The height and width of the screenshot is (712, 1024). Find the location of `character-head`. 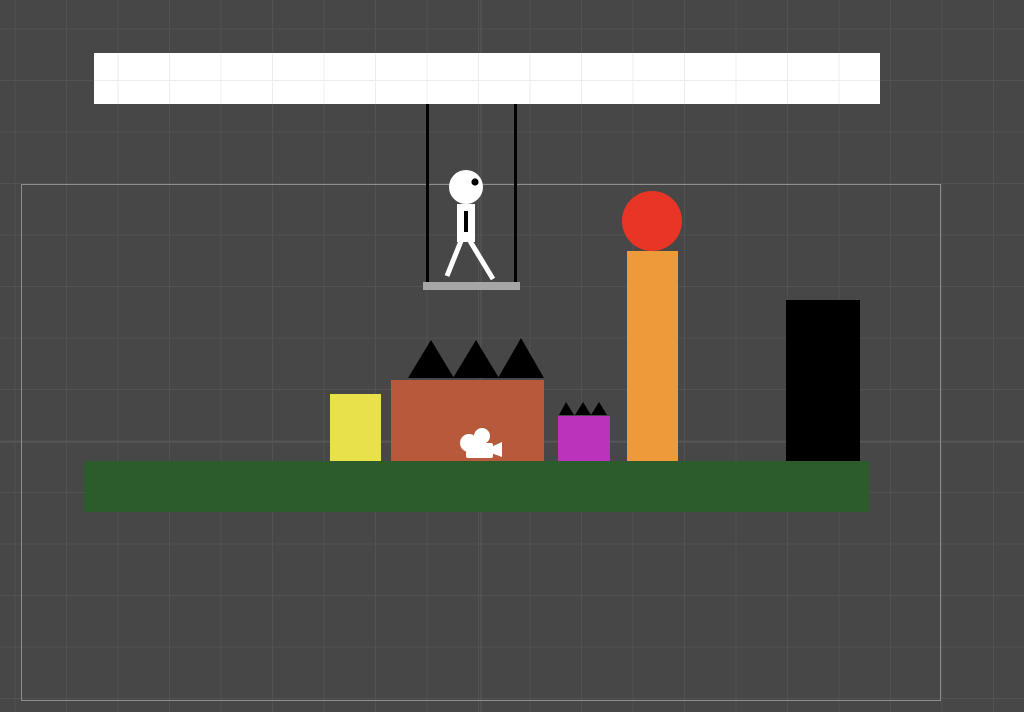

character-head is located at coordinates (466, 187).